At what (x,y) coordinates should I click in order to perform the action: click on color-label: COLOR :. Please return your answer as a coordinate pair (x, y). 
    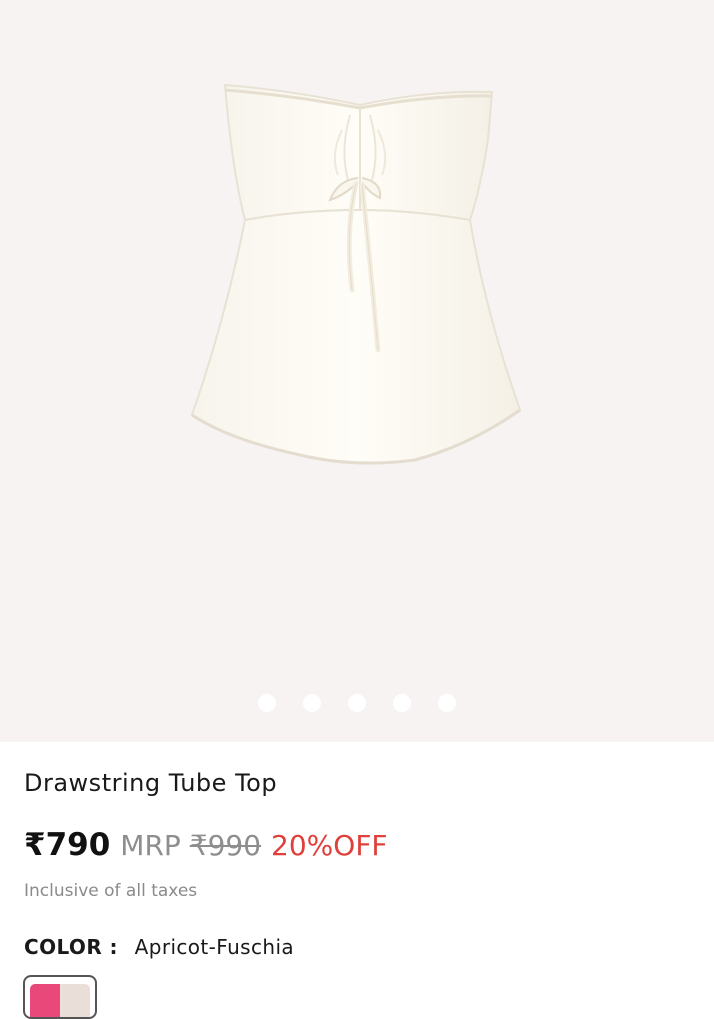
    Looking at the image, I should click on (71, 947).